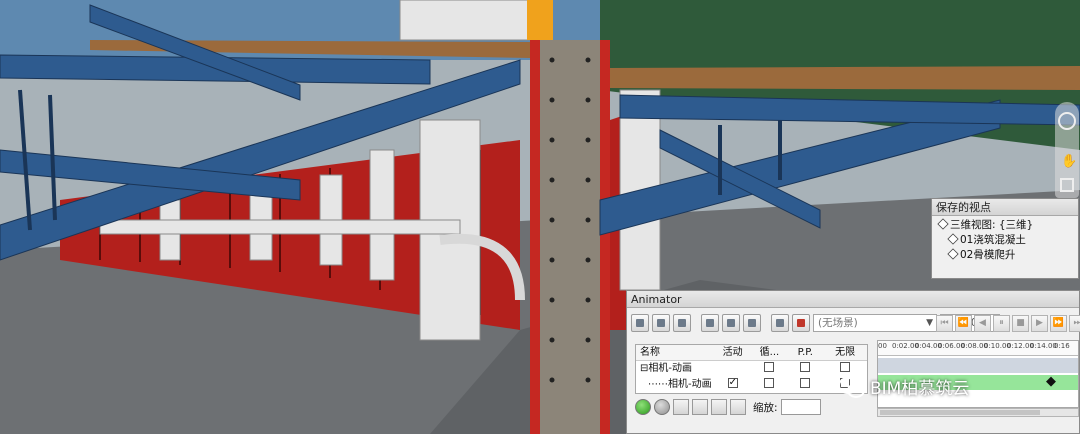  Describe the element at coordinates (751, 384) in the screenshot. I see `table-row: ⋯⋯相机-动画` at that location.